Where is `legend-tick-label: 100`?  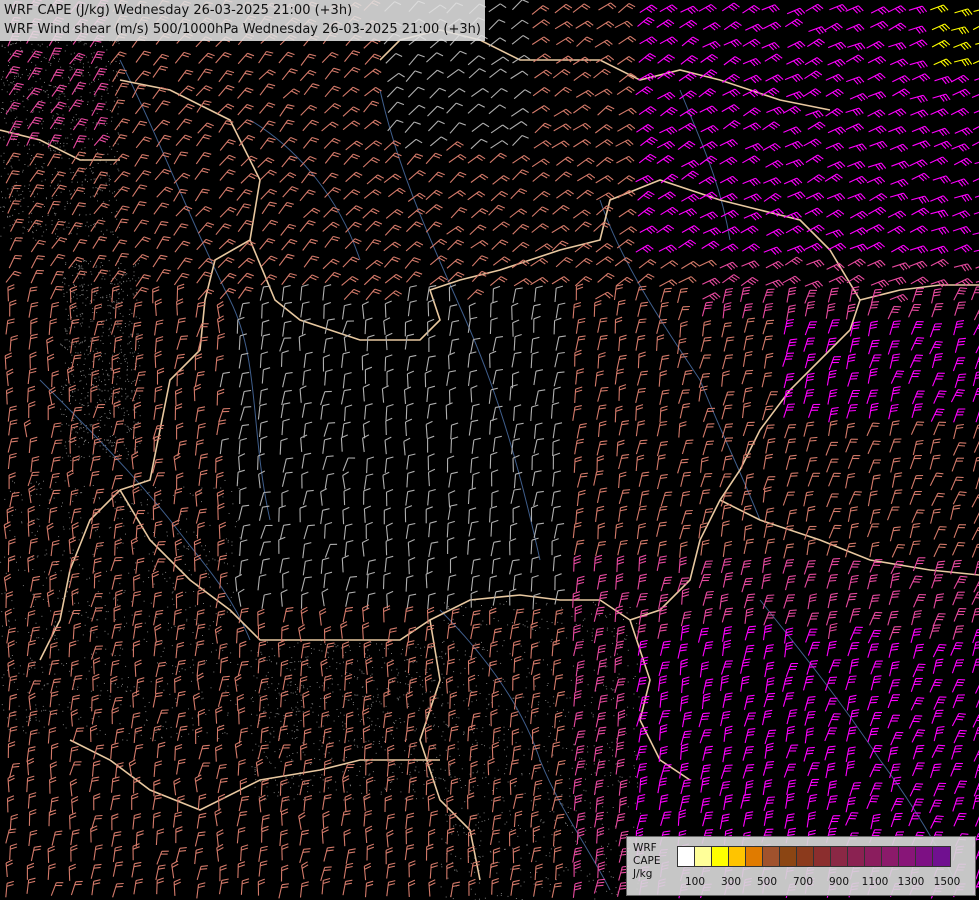
legend-tick-label: 100 is located at coordinates (695, 882).